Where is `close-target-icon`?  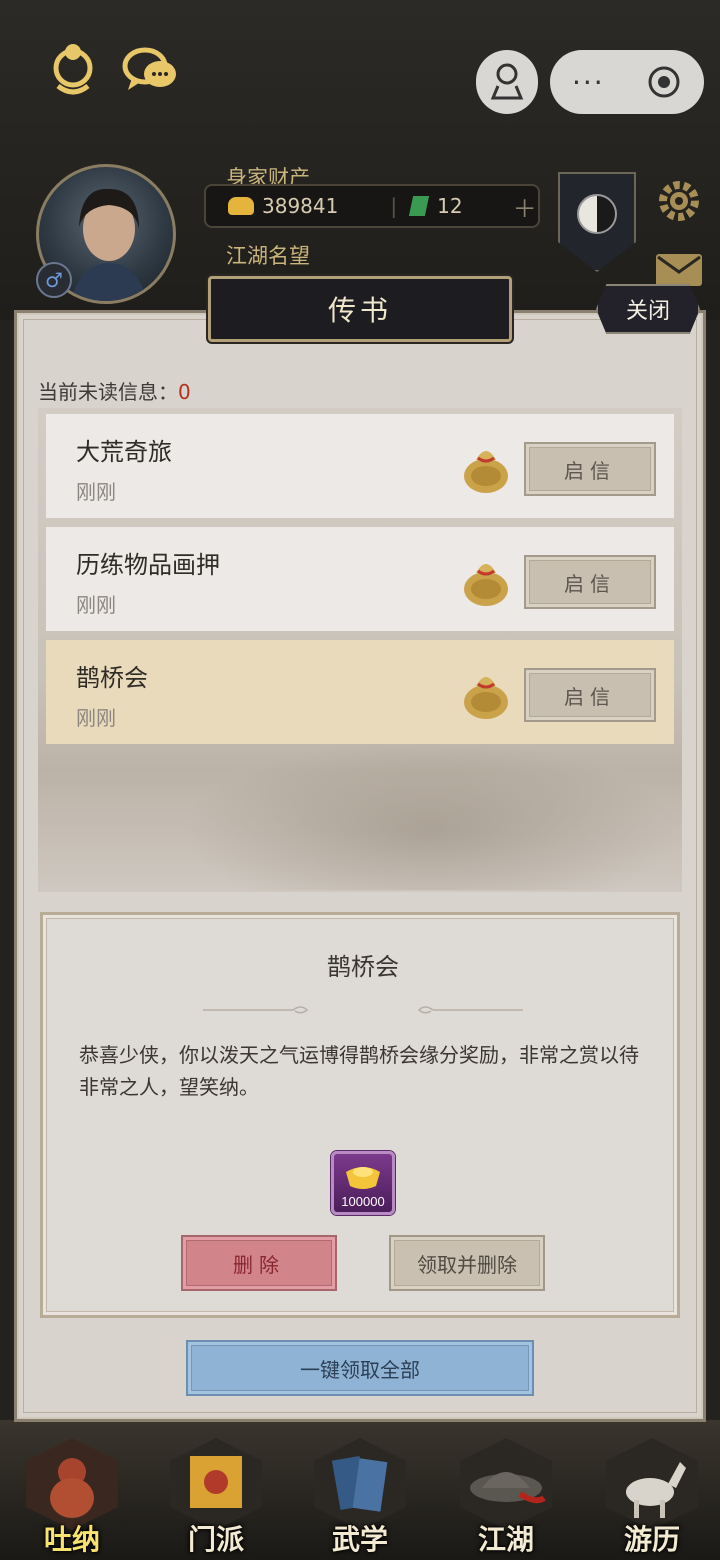 close-target-icon is located at coordinates (664, 82).